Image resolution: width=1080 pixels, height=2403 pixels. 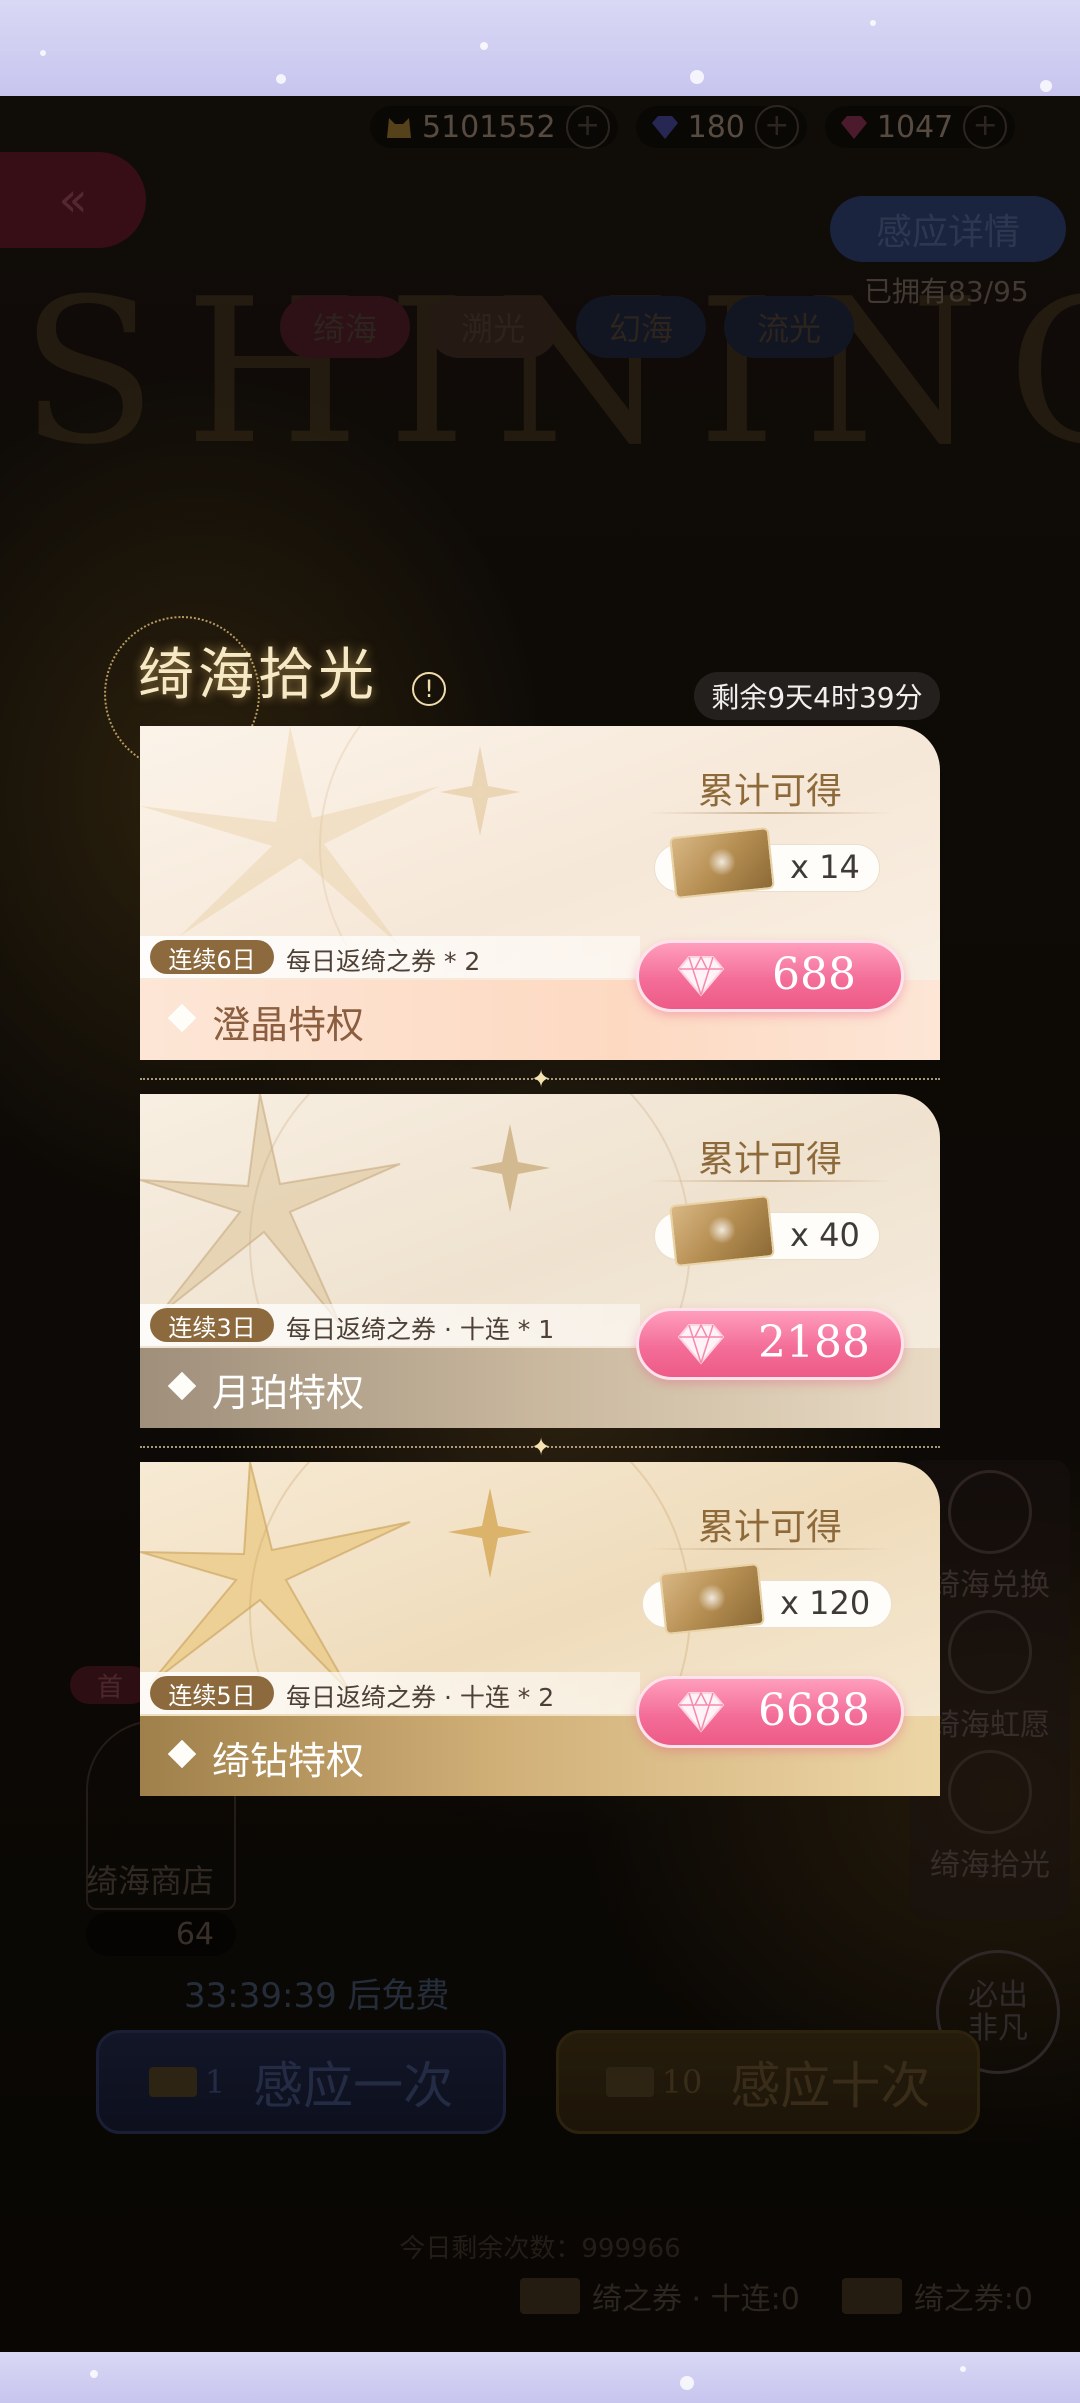 I want to click on info-icon: !, so click(x=429, y=689).